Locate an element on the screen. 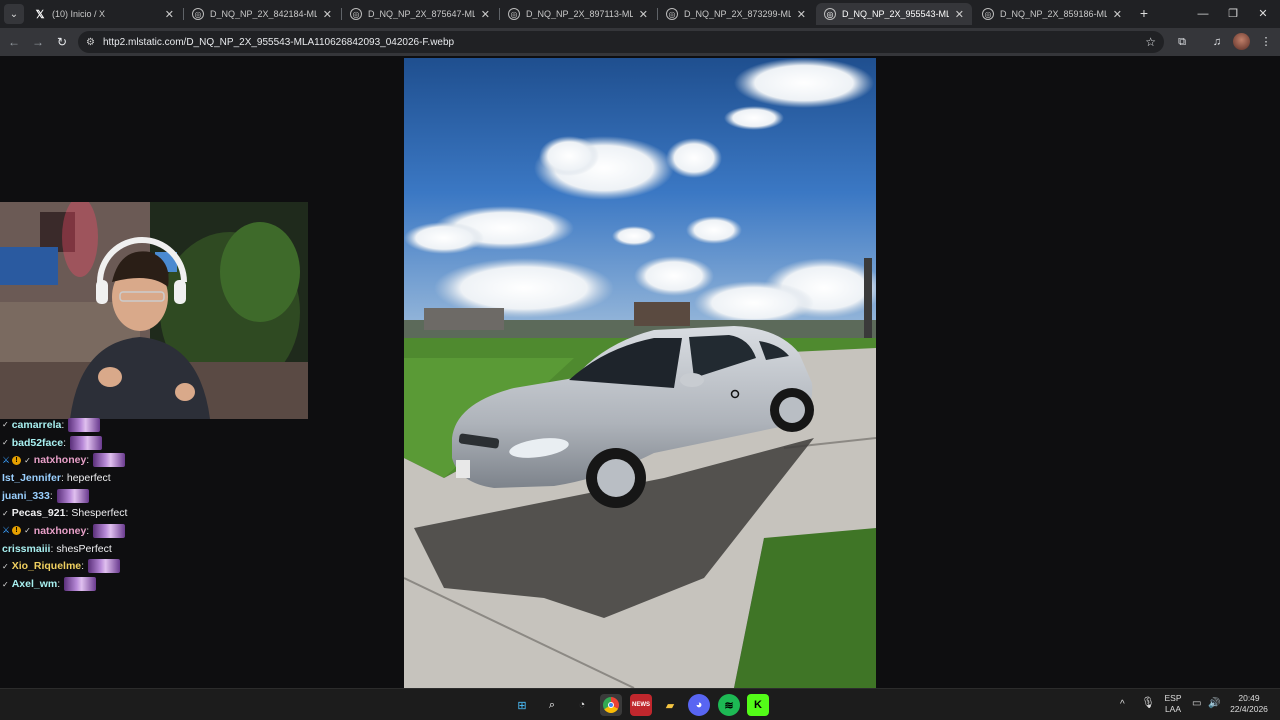  reload-button: ↻ is located at coordinates (62, 42).